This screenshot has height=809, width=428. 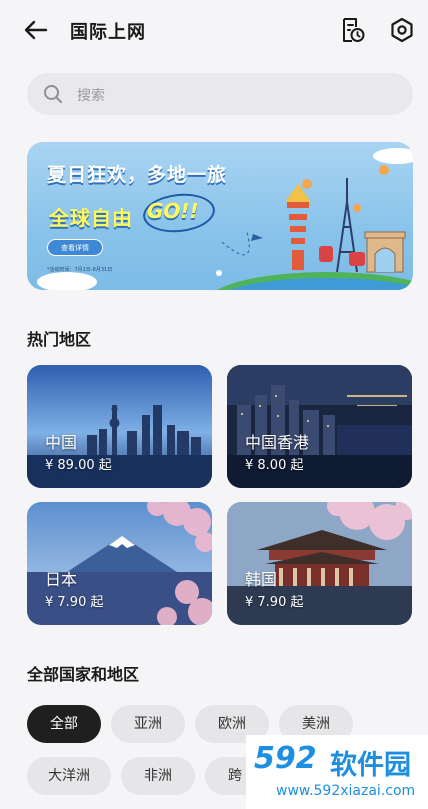 What do you see at coordinates (220, 94) in the screenshot?
I see `search-input: 搜索` at bounding box center [220, 94].